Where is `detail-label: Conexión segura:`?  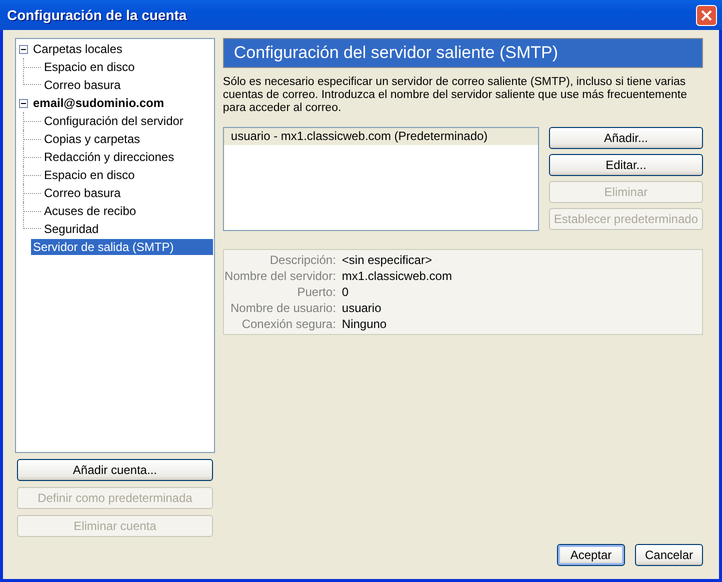 detail-label: Conexión segura: is located at coordinates (288, 324).